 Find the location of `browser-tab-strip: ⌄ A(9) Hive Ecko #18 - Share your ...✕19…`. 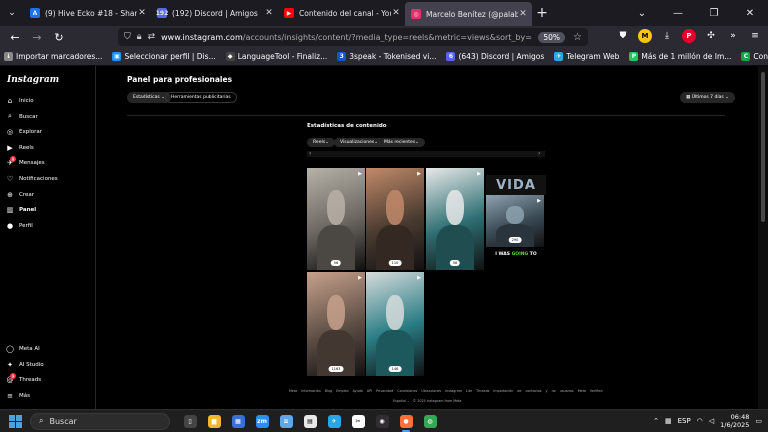

browser-tab-strip: ⌄ A(9) Hive Ecko #18 - Share your ...✕19… is located at coordinates (384, 13).